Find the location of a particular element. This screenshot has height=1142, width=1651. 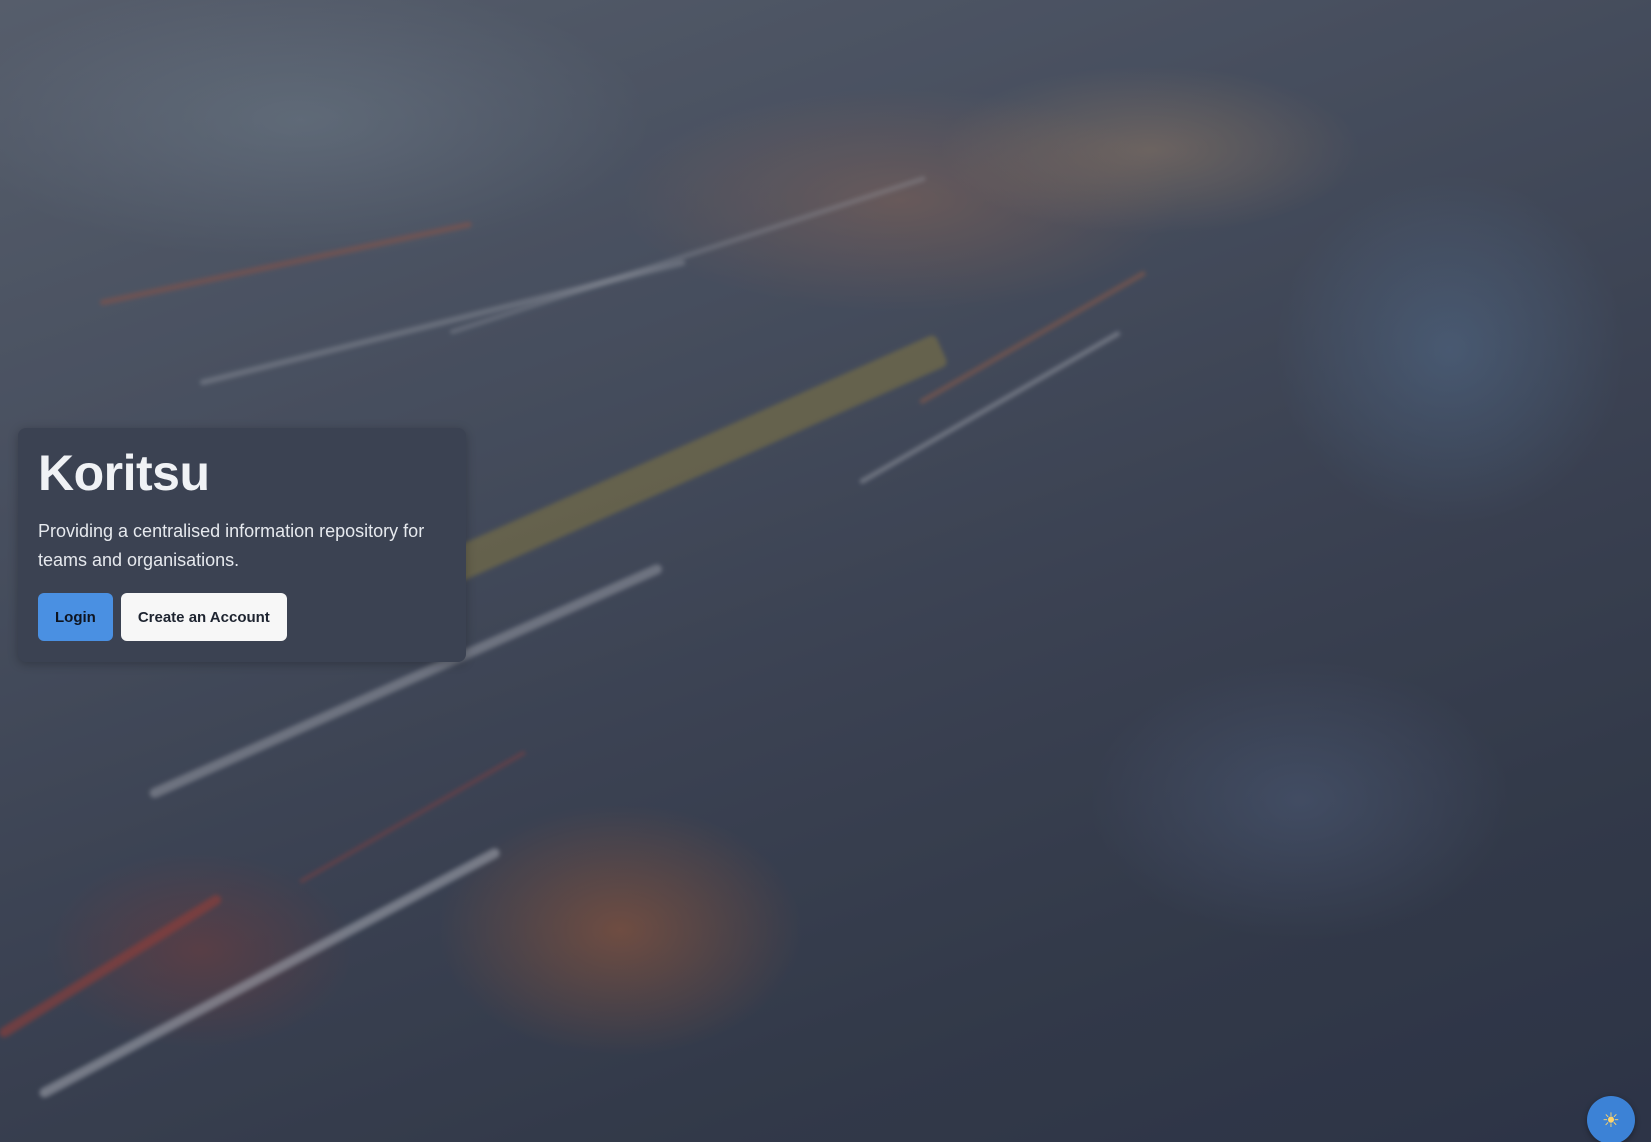

sun-icon: ☀ is located at coordinates (1611, 1120).